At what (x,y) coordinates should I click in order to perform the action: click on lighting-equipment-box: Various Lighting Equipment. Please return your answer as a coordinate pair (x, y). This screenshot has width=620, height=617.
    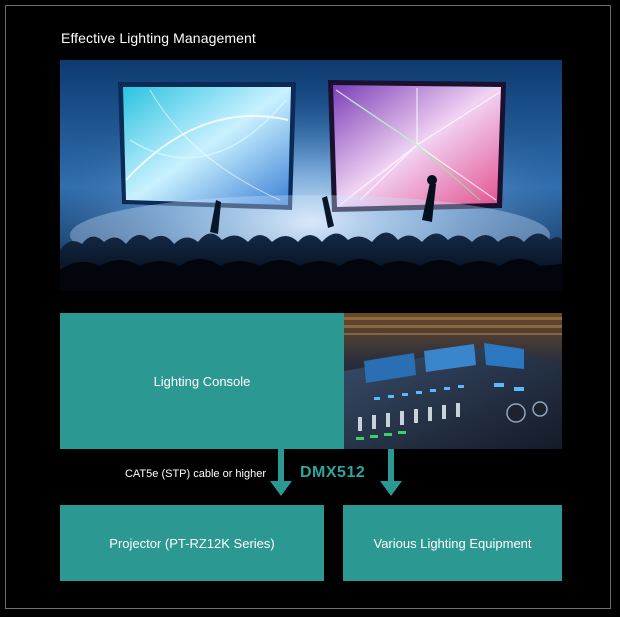
    Looking at the image, I should click on (452, 543).